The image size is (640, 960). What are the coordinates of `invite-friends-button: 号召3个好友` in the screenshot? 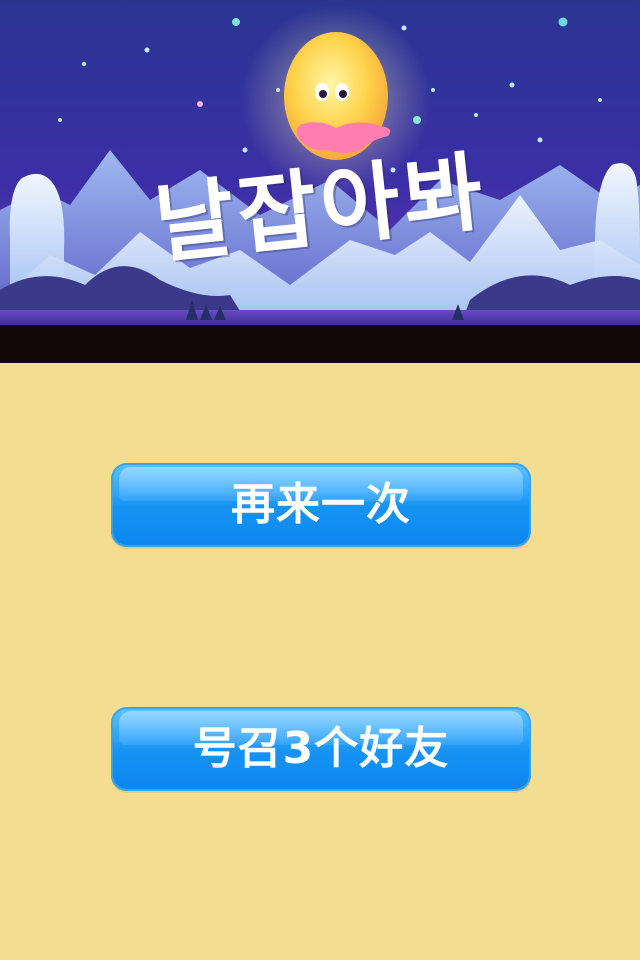 It's located at (321, 749).